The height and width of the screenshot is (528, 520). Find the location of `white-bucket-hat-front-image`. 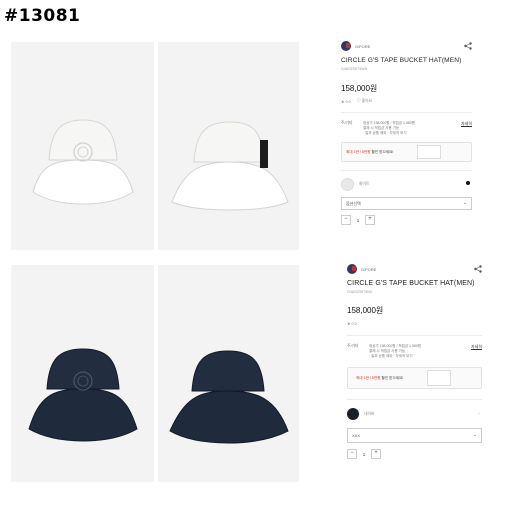

white-bucket-hat-front-image is located at coordinates (83, 162).